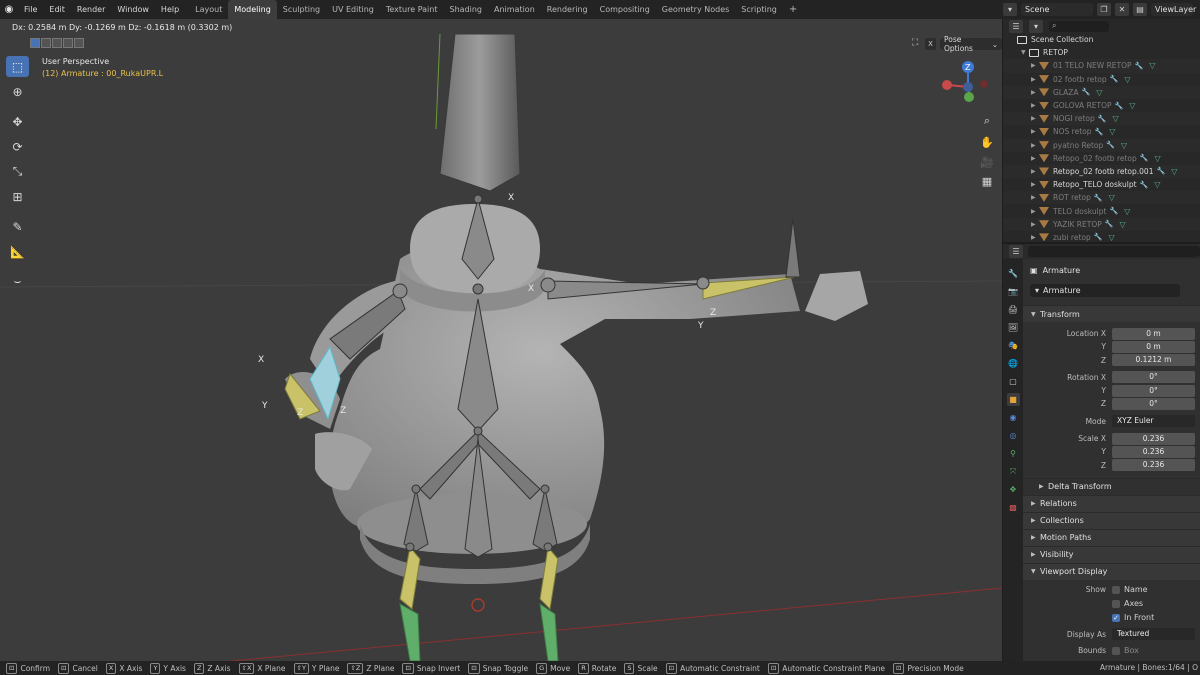 This screenshot has height=675, width=1200. I want to click on measure-tool-icon: 📐, so click(17, 251).